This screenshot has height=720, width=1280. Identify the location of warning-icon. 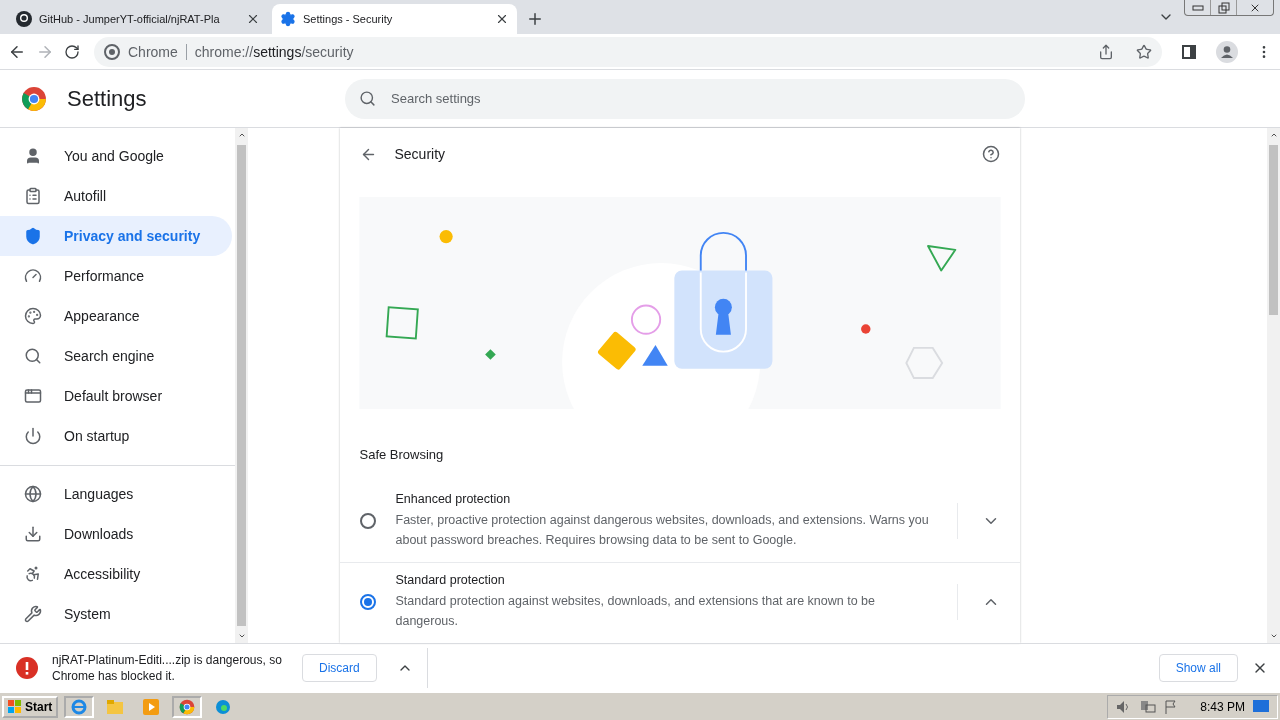
(27, 668).